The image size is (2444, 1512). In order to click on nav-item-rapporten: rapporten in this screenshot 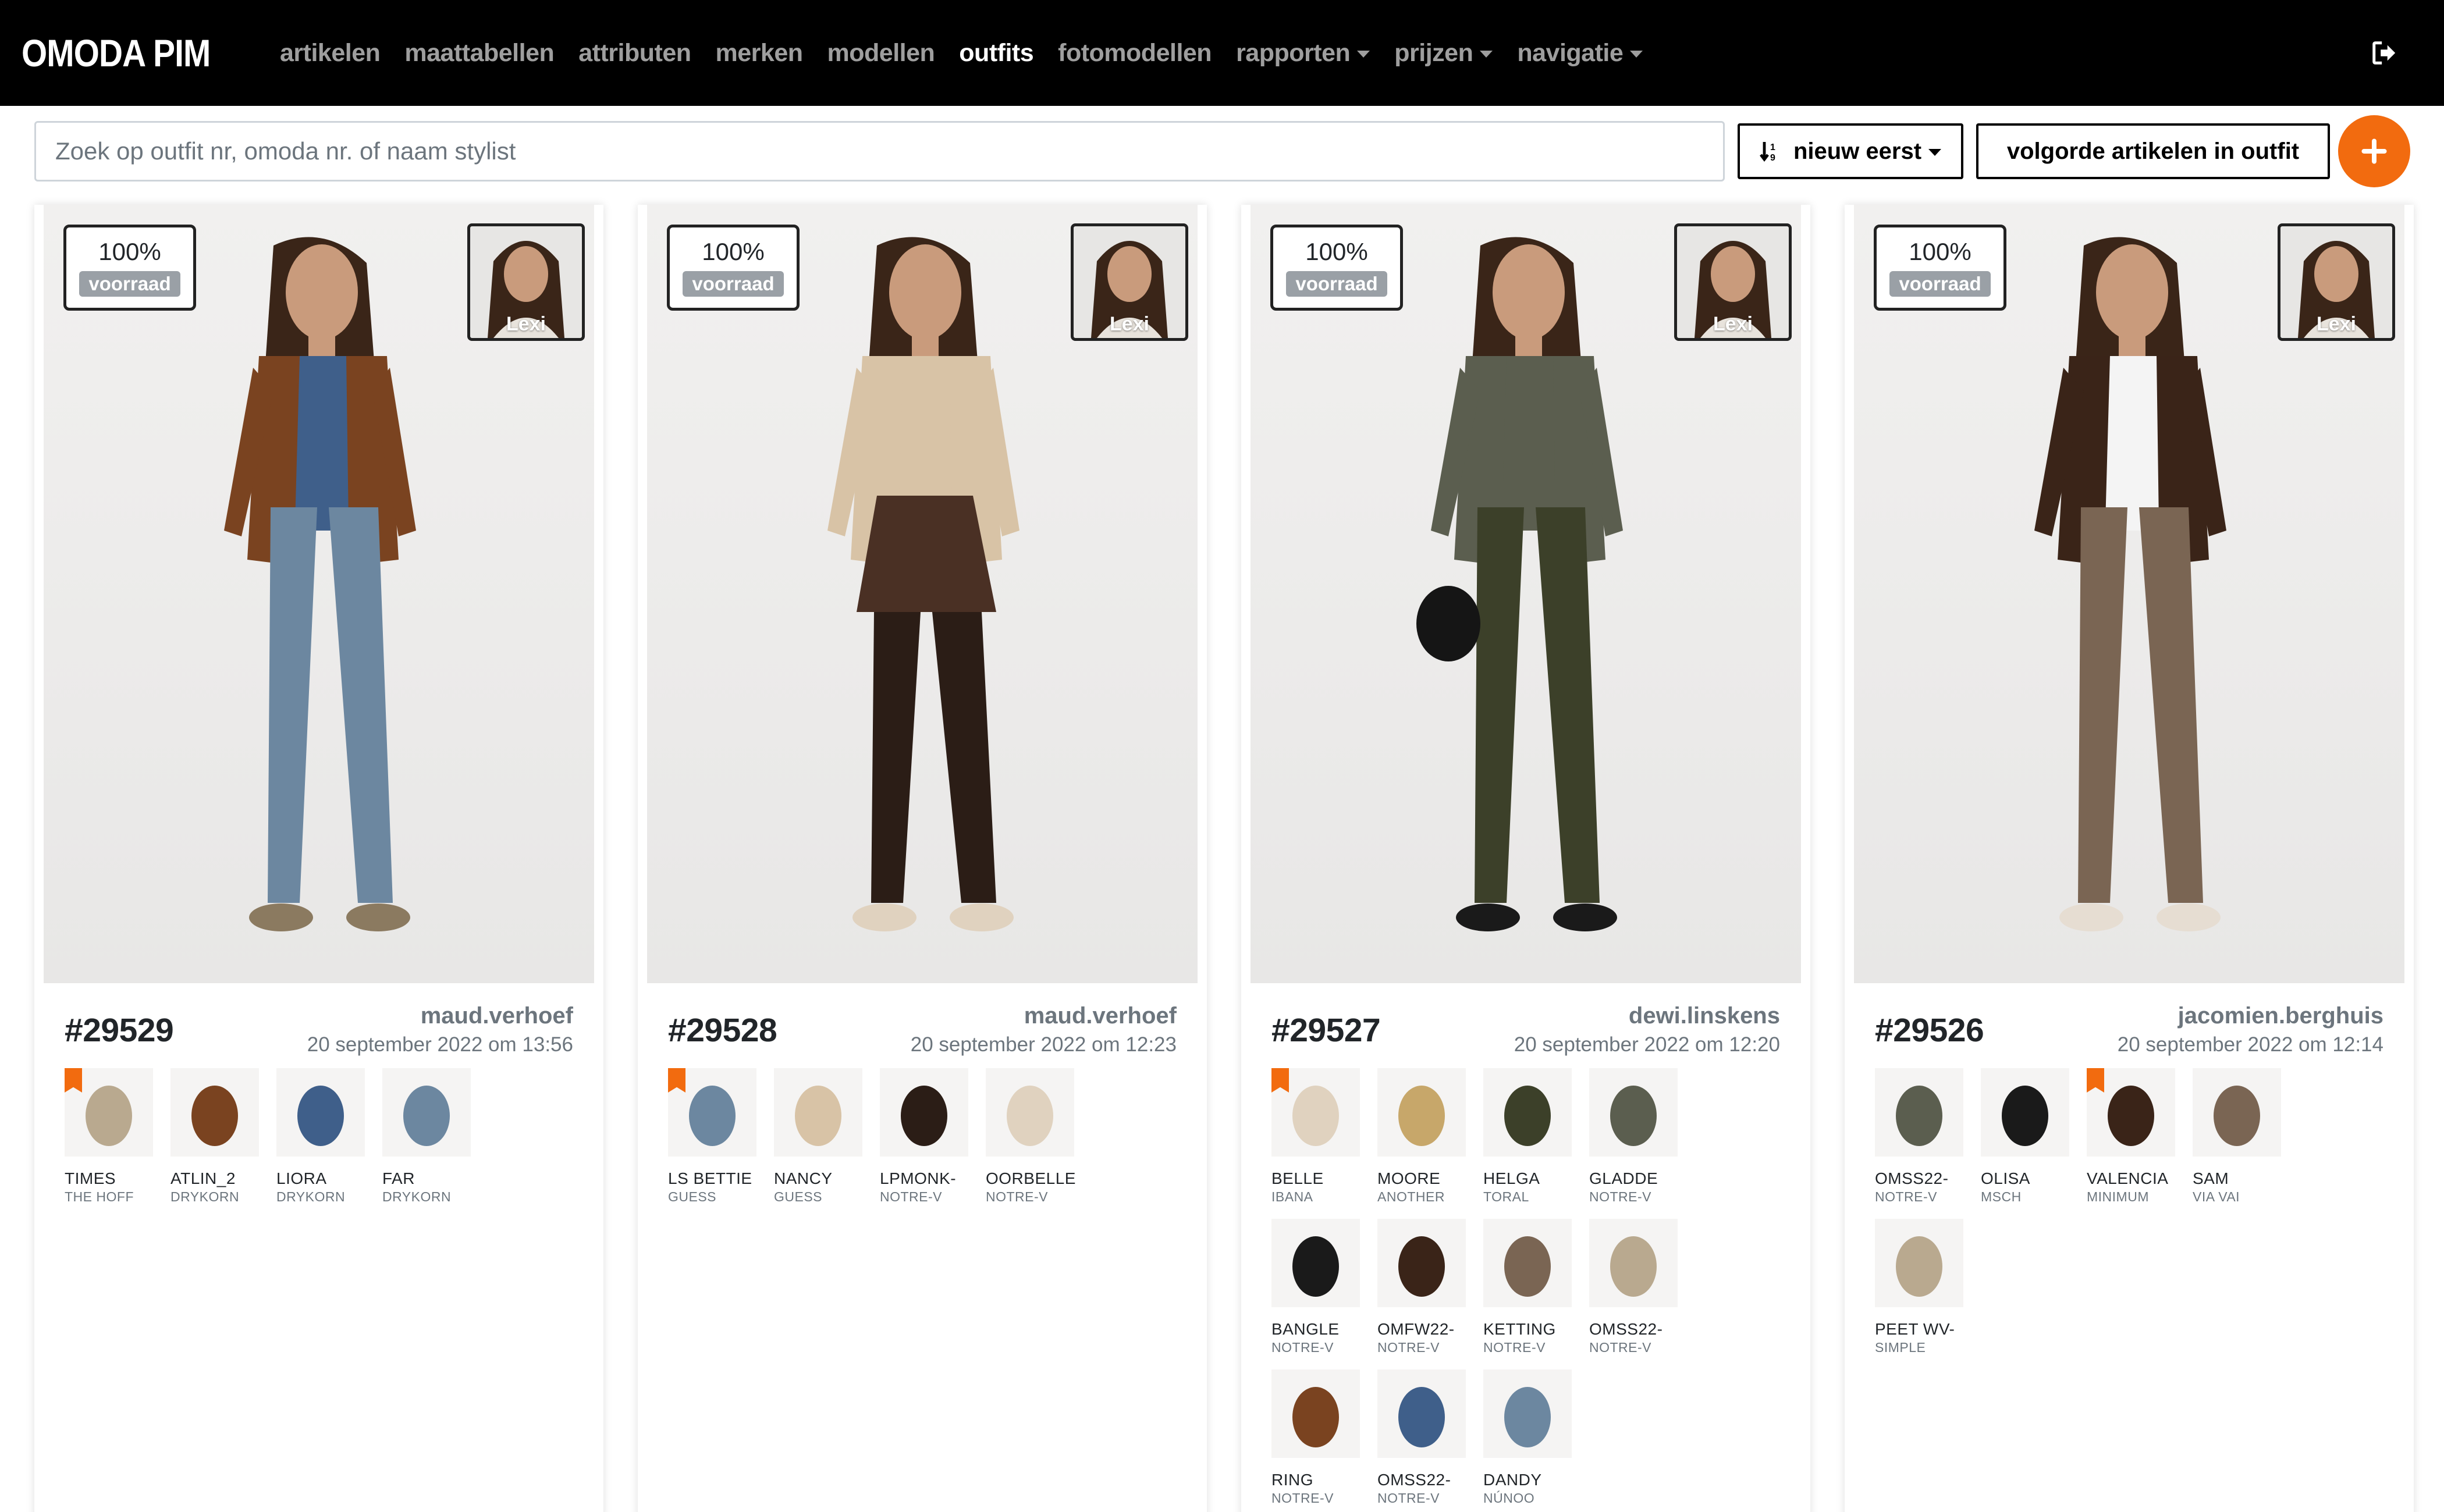, I will do `click(1303, 53)`.